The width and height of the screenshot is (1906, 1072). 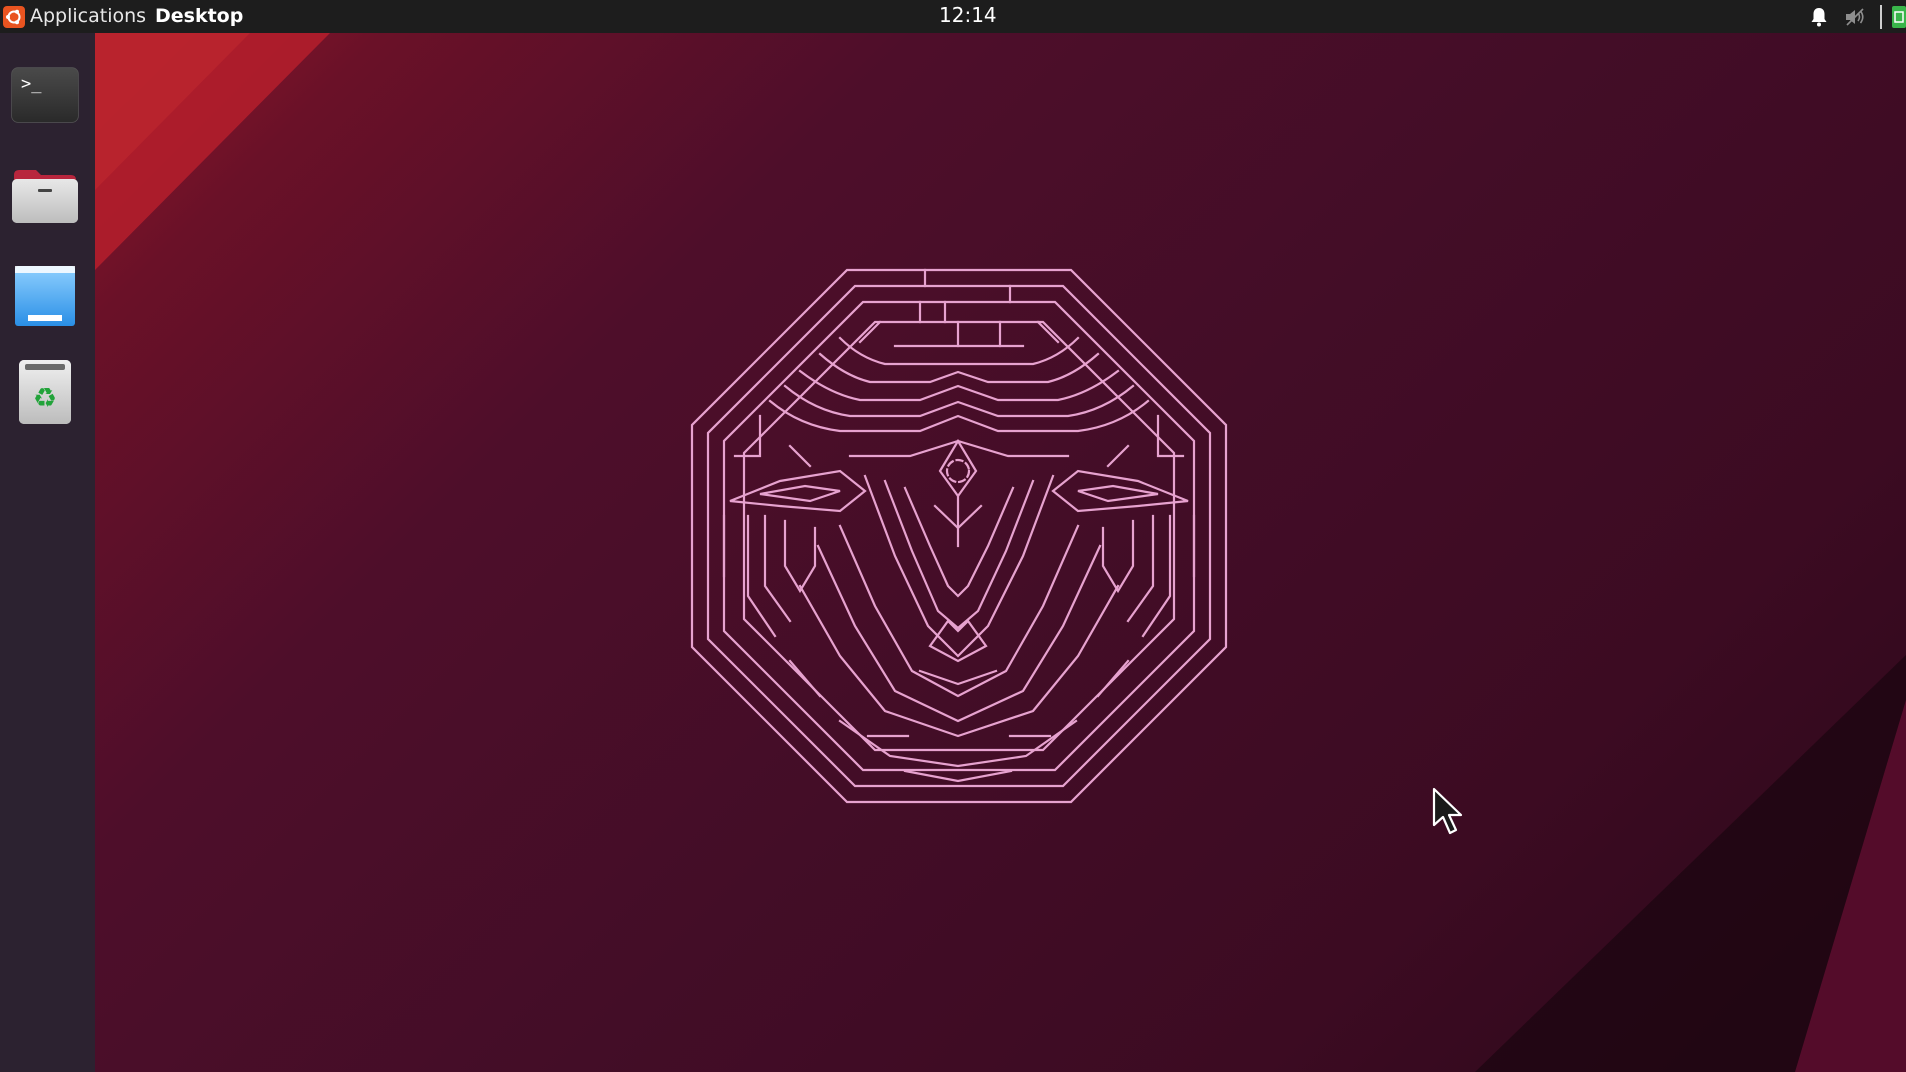 I want to click on folder-icon, so click(x=45, y=196).